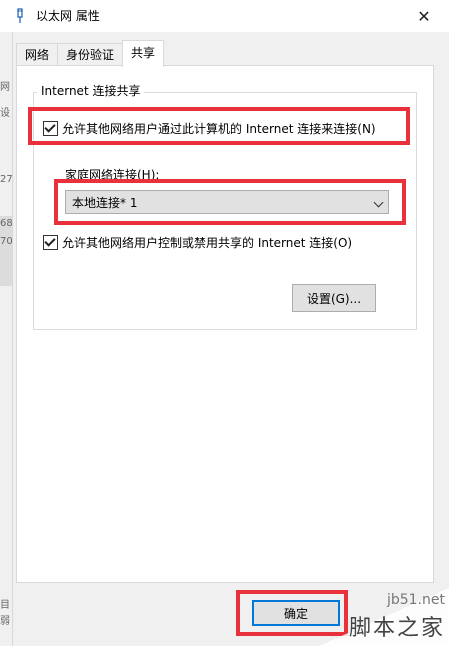 This screenshot has height=646, width=449. I want to click on allow-connect-checkbox, so click(50, 128).